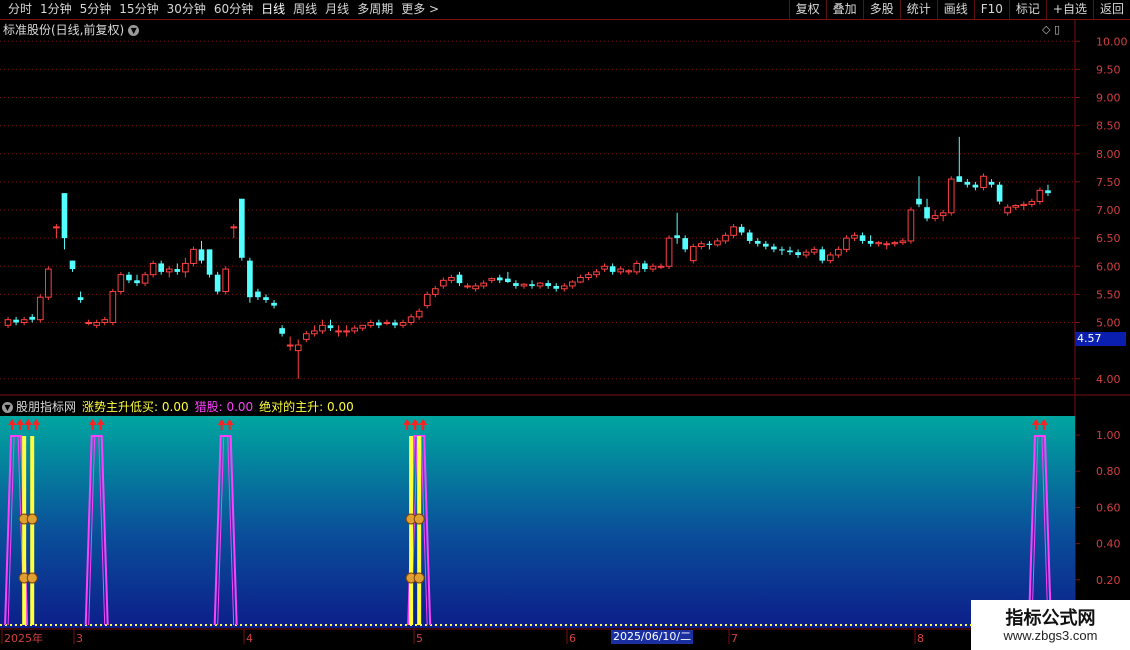  Describe the element at coordinates (1108, 544) in the screenshot. I see `ind-y-tick-label: 0.40` at that location.